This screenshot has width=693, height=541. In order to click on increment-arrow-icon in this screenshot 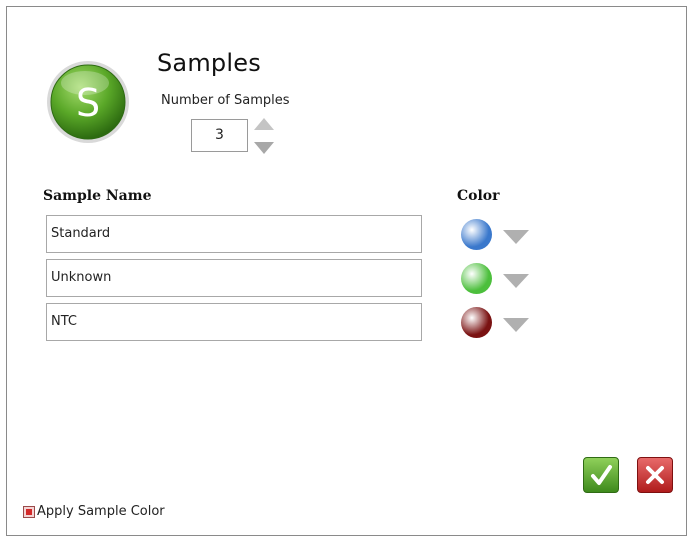, I will do `click(264, 124)`.